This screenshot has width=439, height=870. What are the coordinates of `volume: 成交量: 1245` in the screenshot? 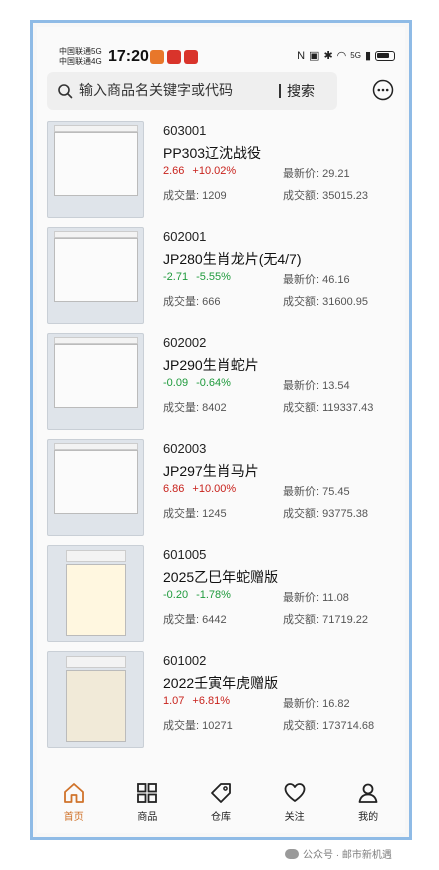 It's located at (195, 513).